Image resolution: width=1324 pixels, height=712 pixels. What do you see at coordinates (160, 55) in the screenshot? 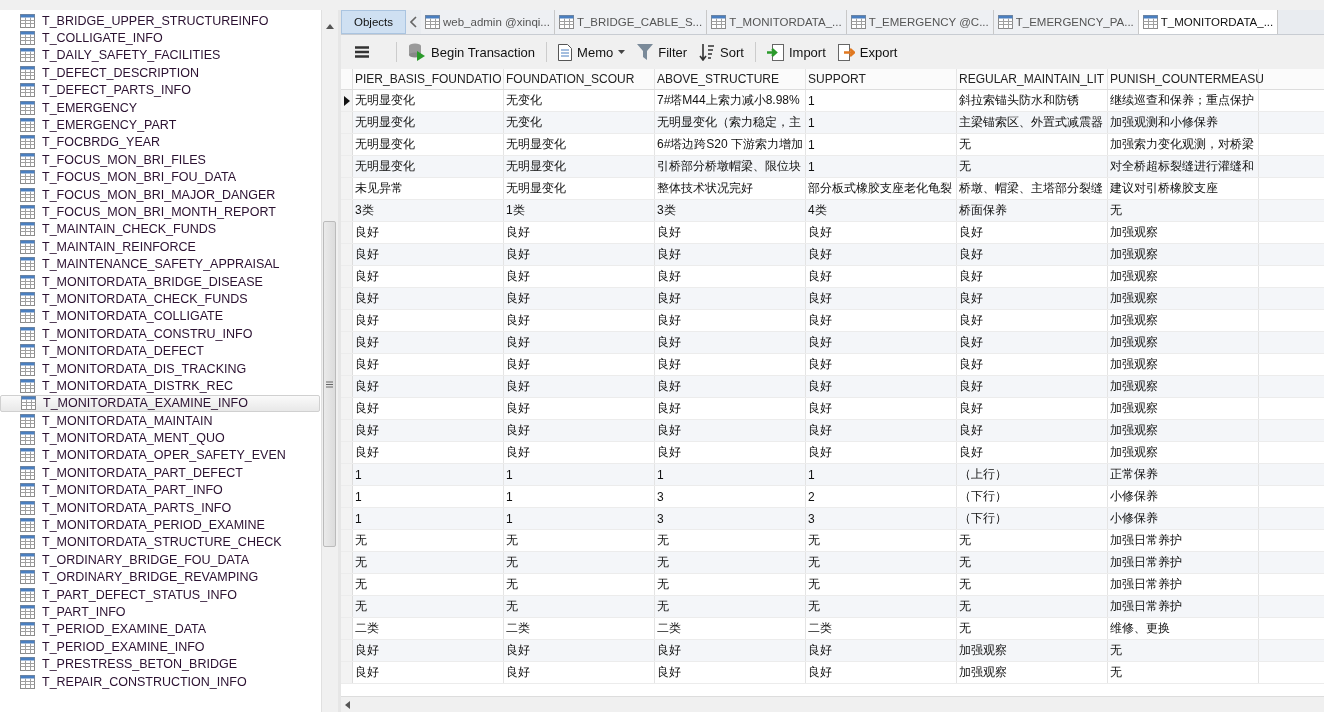
I see `table-list-item: T_DAILY_SAFETY_FACILITIES` at bounding box center [160, 55].